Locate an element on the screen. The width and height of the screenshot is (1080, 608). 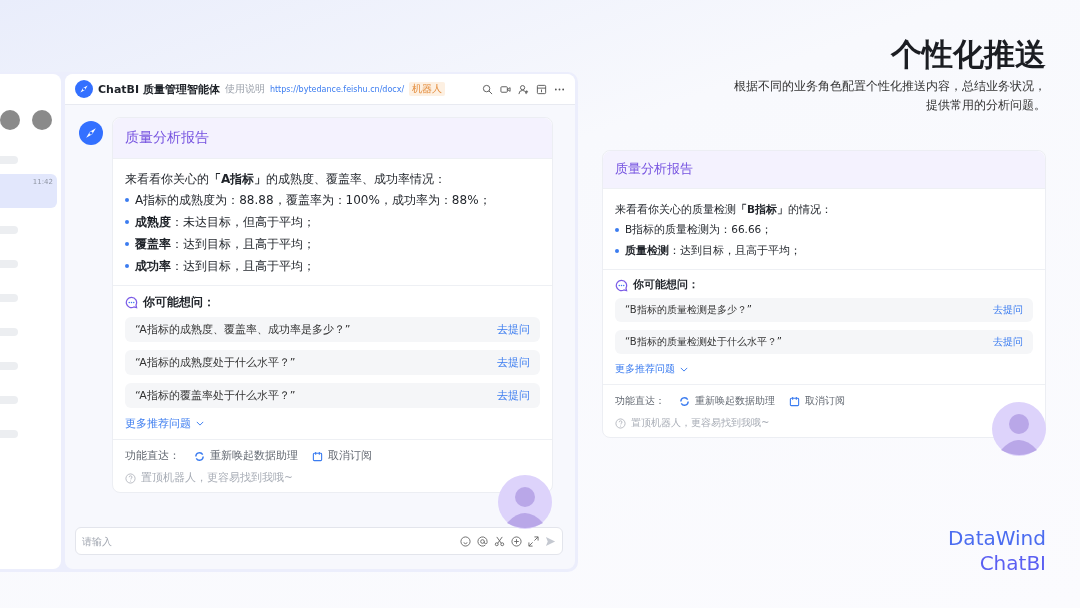
help-link: 使用说明 is located at coordinates (244, 89).